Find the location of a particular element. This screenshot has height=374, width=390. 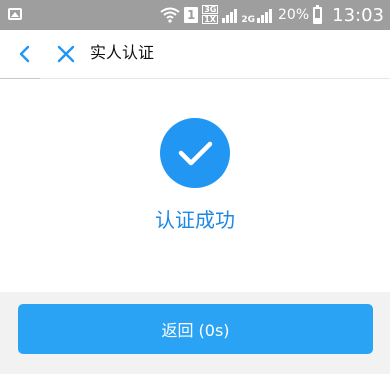

status-bar: 1 3G 1X 2G 20% 13:03 is located at coordinates (195, 15).